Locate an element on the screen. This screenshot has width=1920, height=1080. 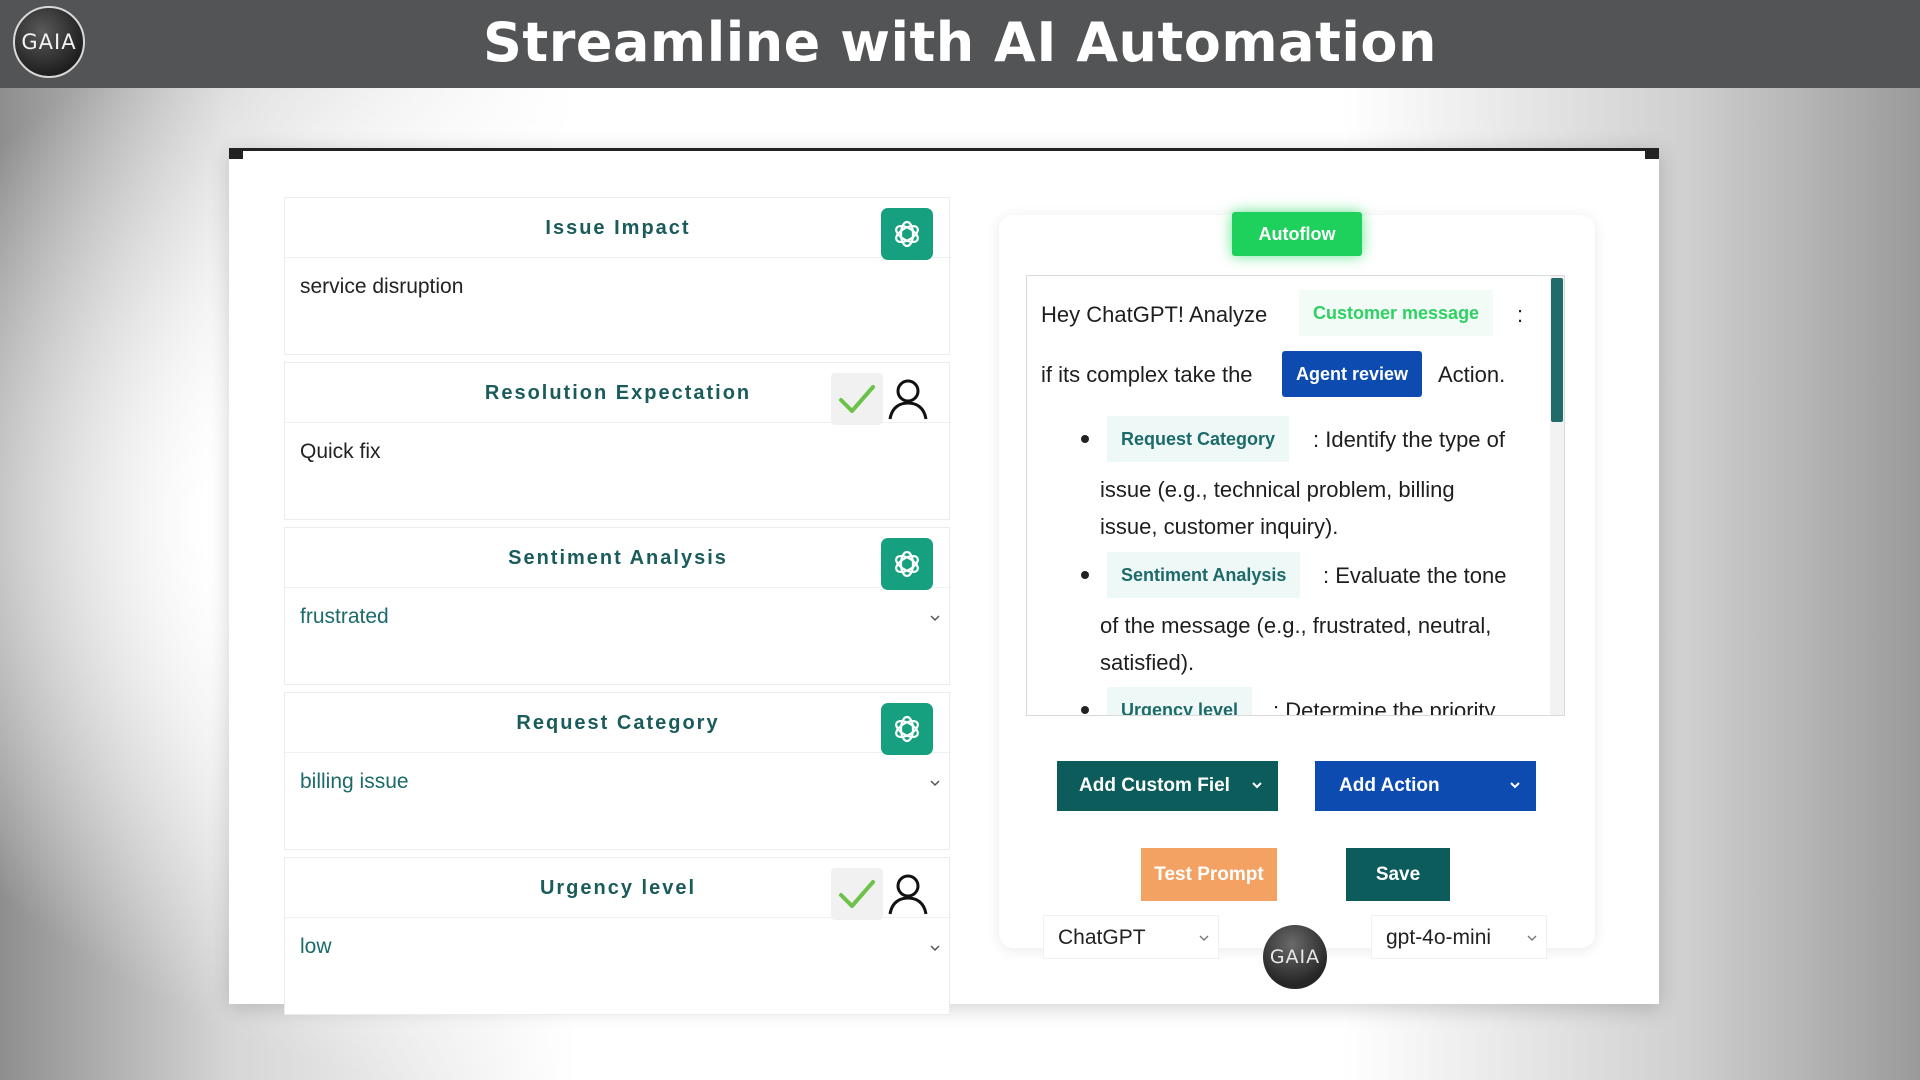
prompt-line2-end: Action. is located at coordinates (1472, 374).